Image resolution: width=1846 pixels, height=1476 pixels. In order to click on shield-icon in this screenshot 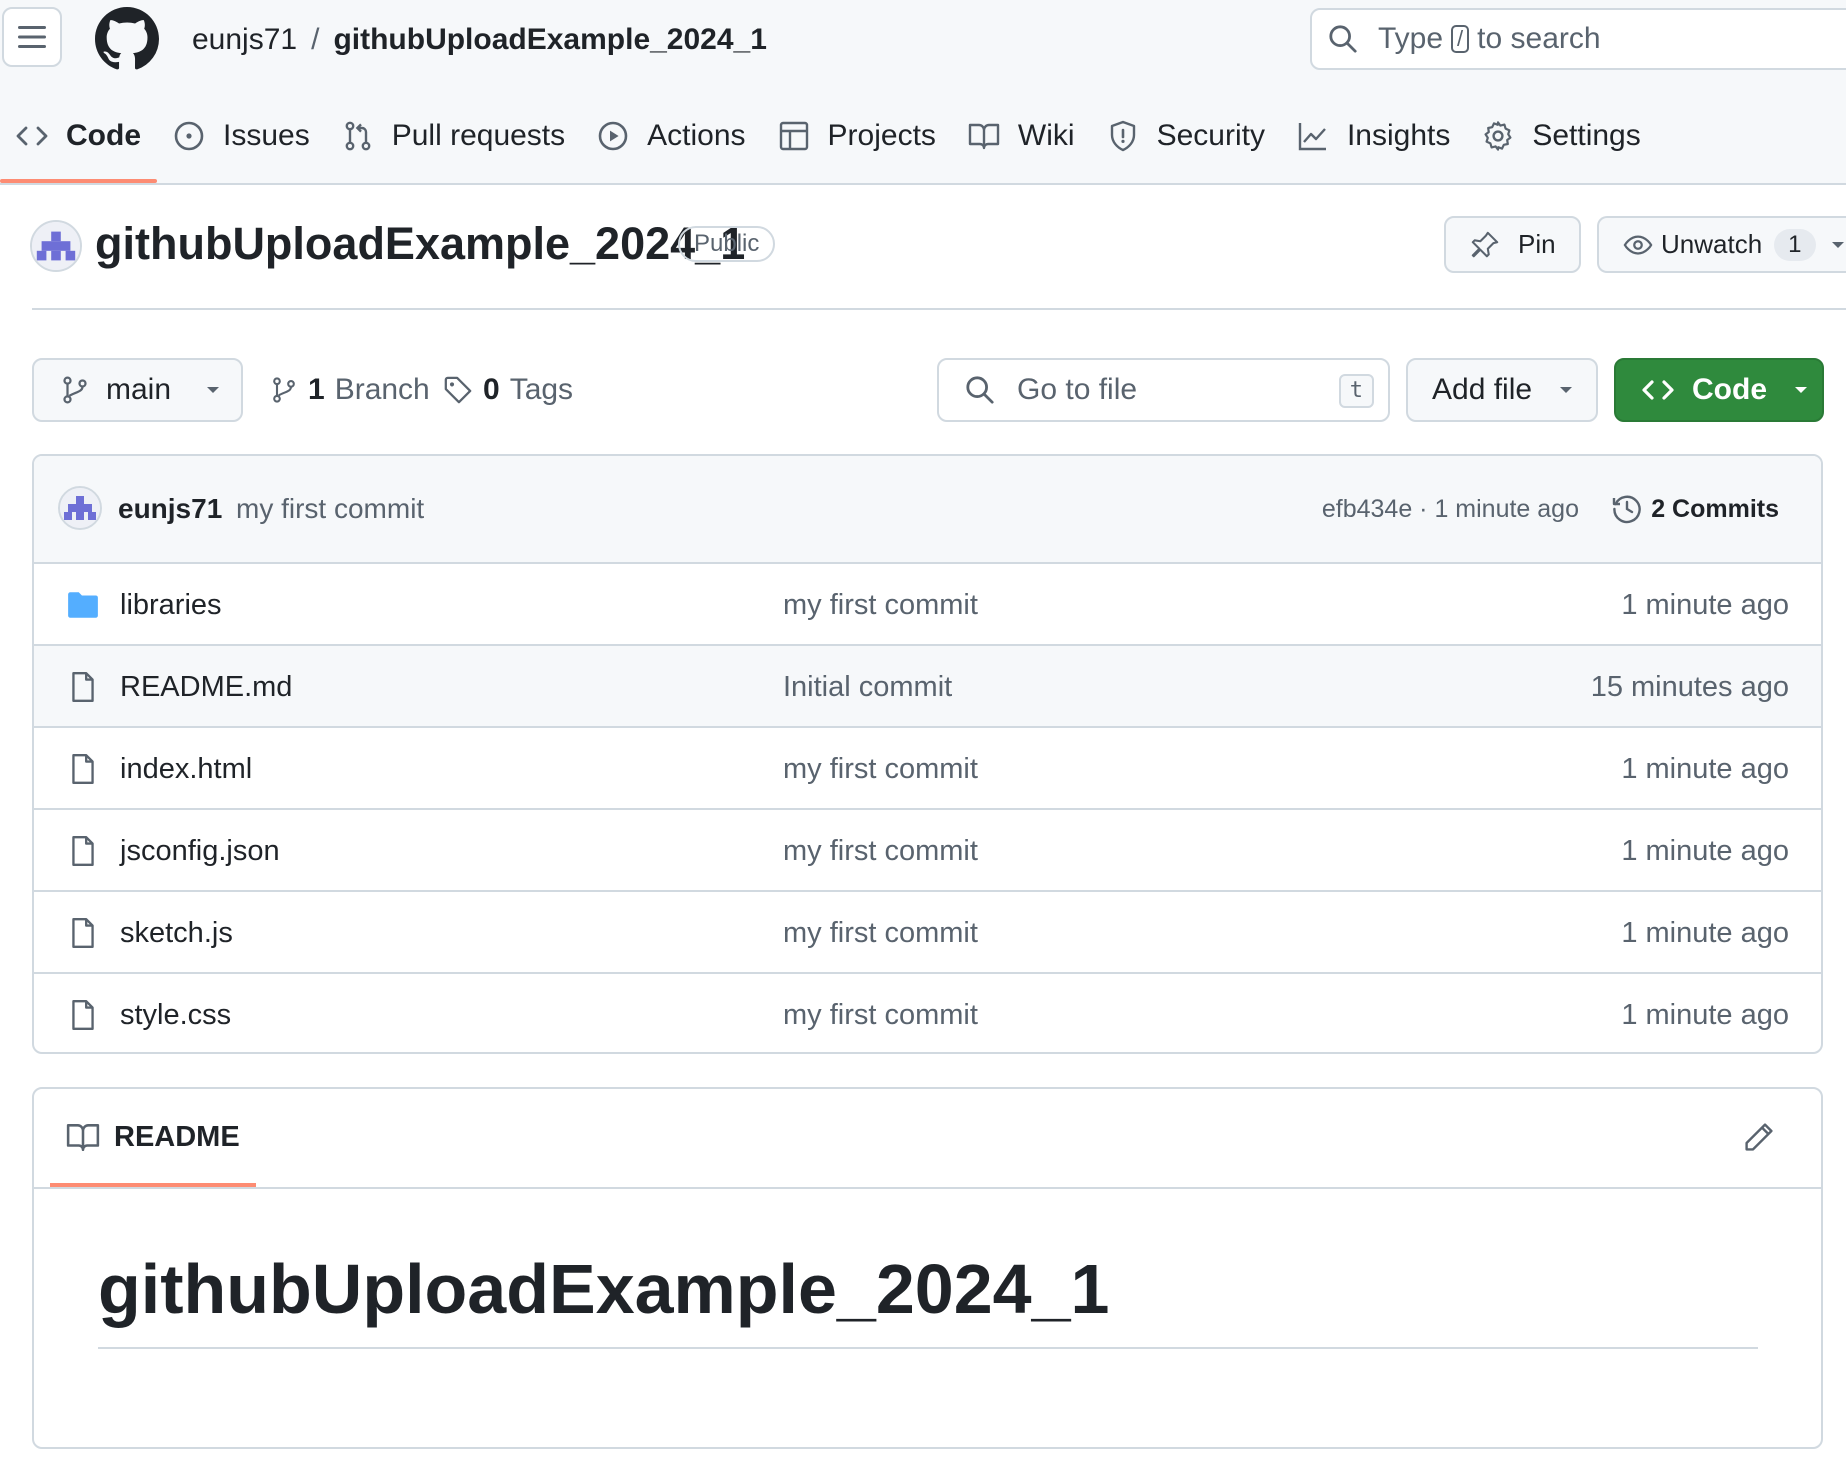, I will do `click(1122, 136)`.